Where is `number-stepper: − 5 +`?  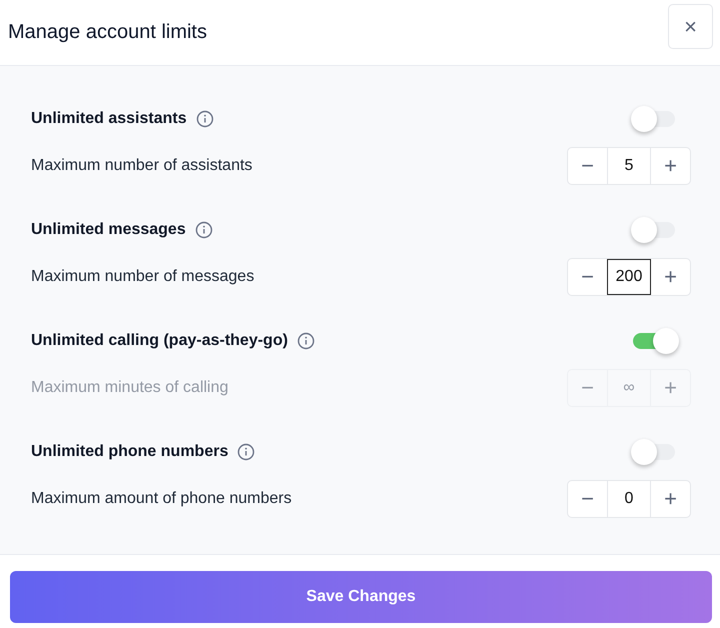 number-stepper: − 5 + is located at coordinates (629, 166).